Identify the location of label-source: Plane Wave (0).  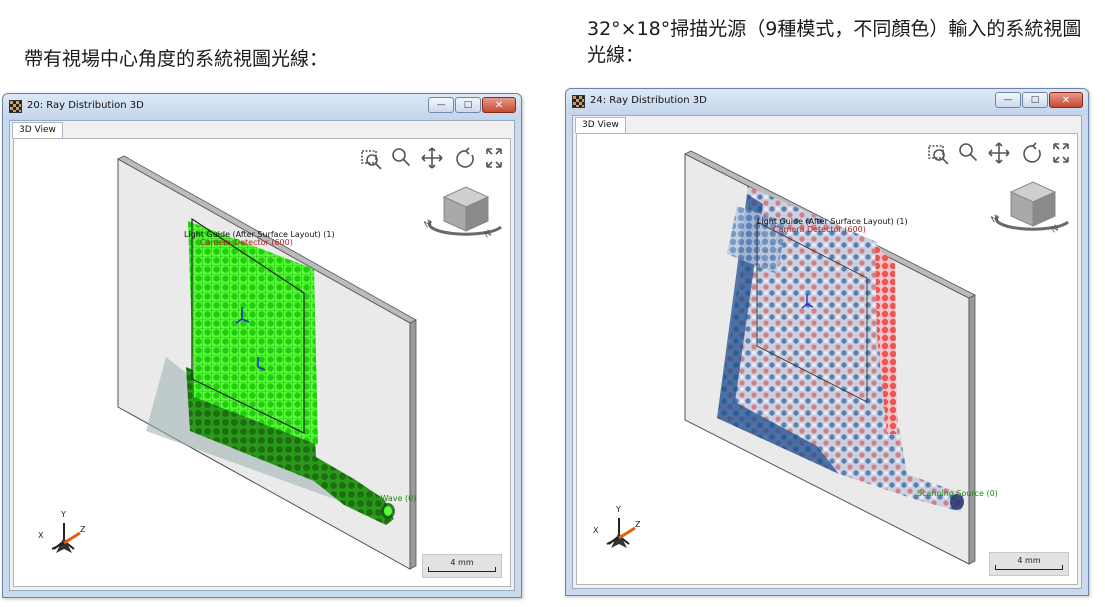
(386, 498).